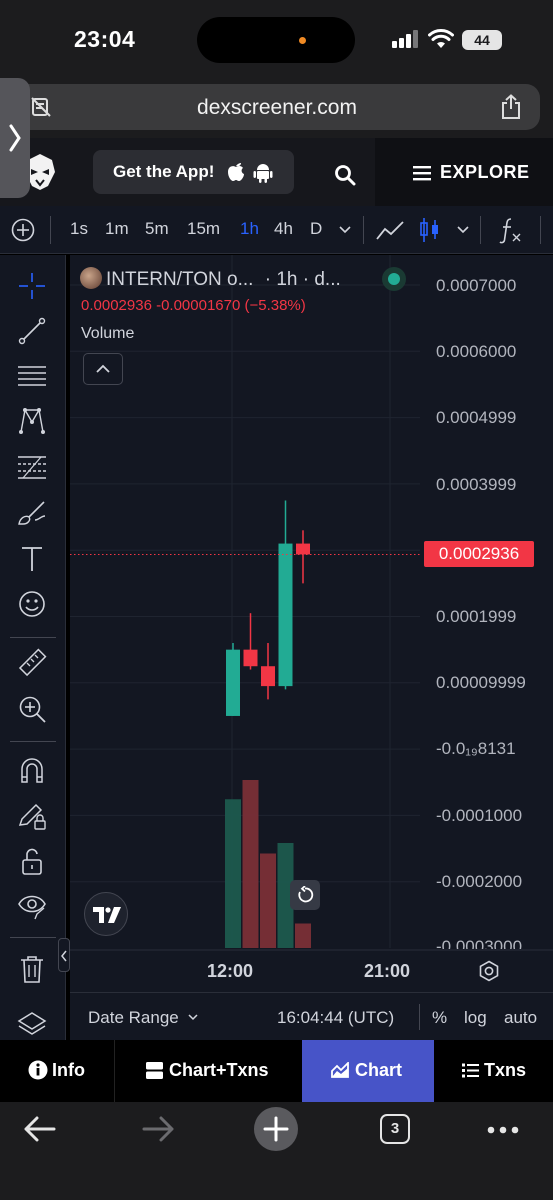  Describe the element at coordinates (479, 554) in the screenshot. I see `current-price-tag: 0.0002936` at that location.